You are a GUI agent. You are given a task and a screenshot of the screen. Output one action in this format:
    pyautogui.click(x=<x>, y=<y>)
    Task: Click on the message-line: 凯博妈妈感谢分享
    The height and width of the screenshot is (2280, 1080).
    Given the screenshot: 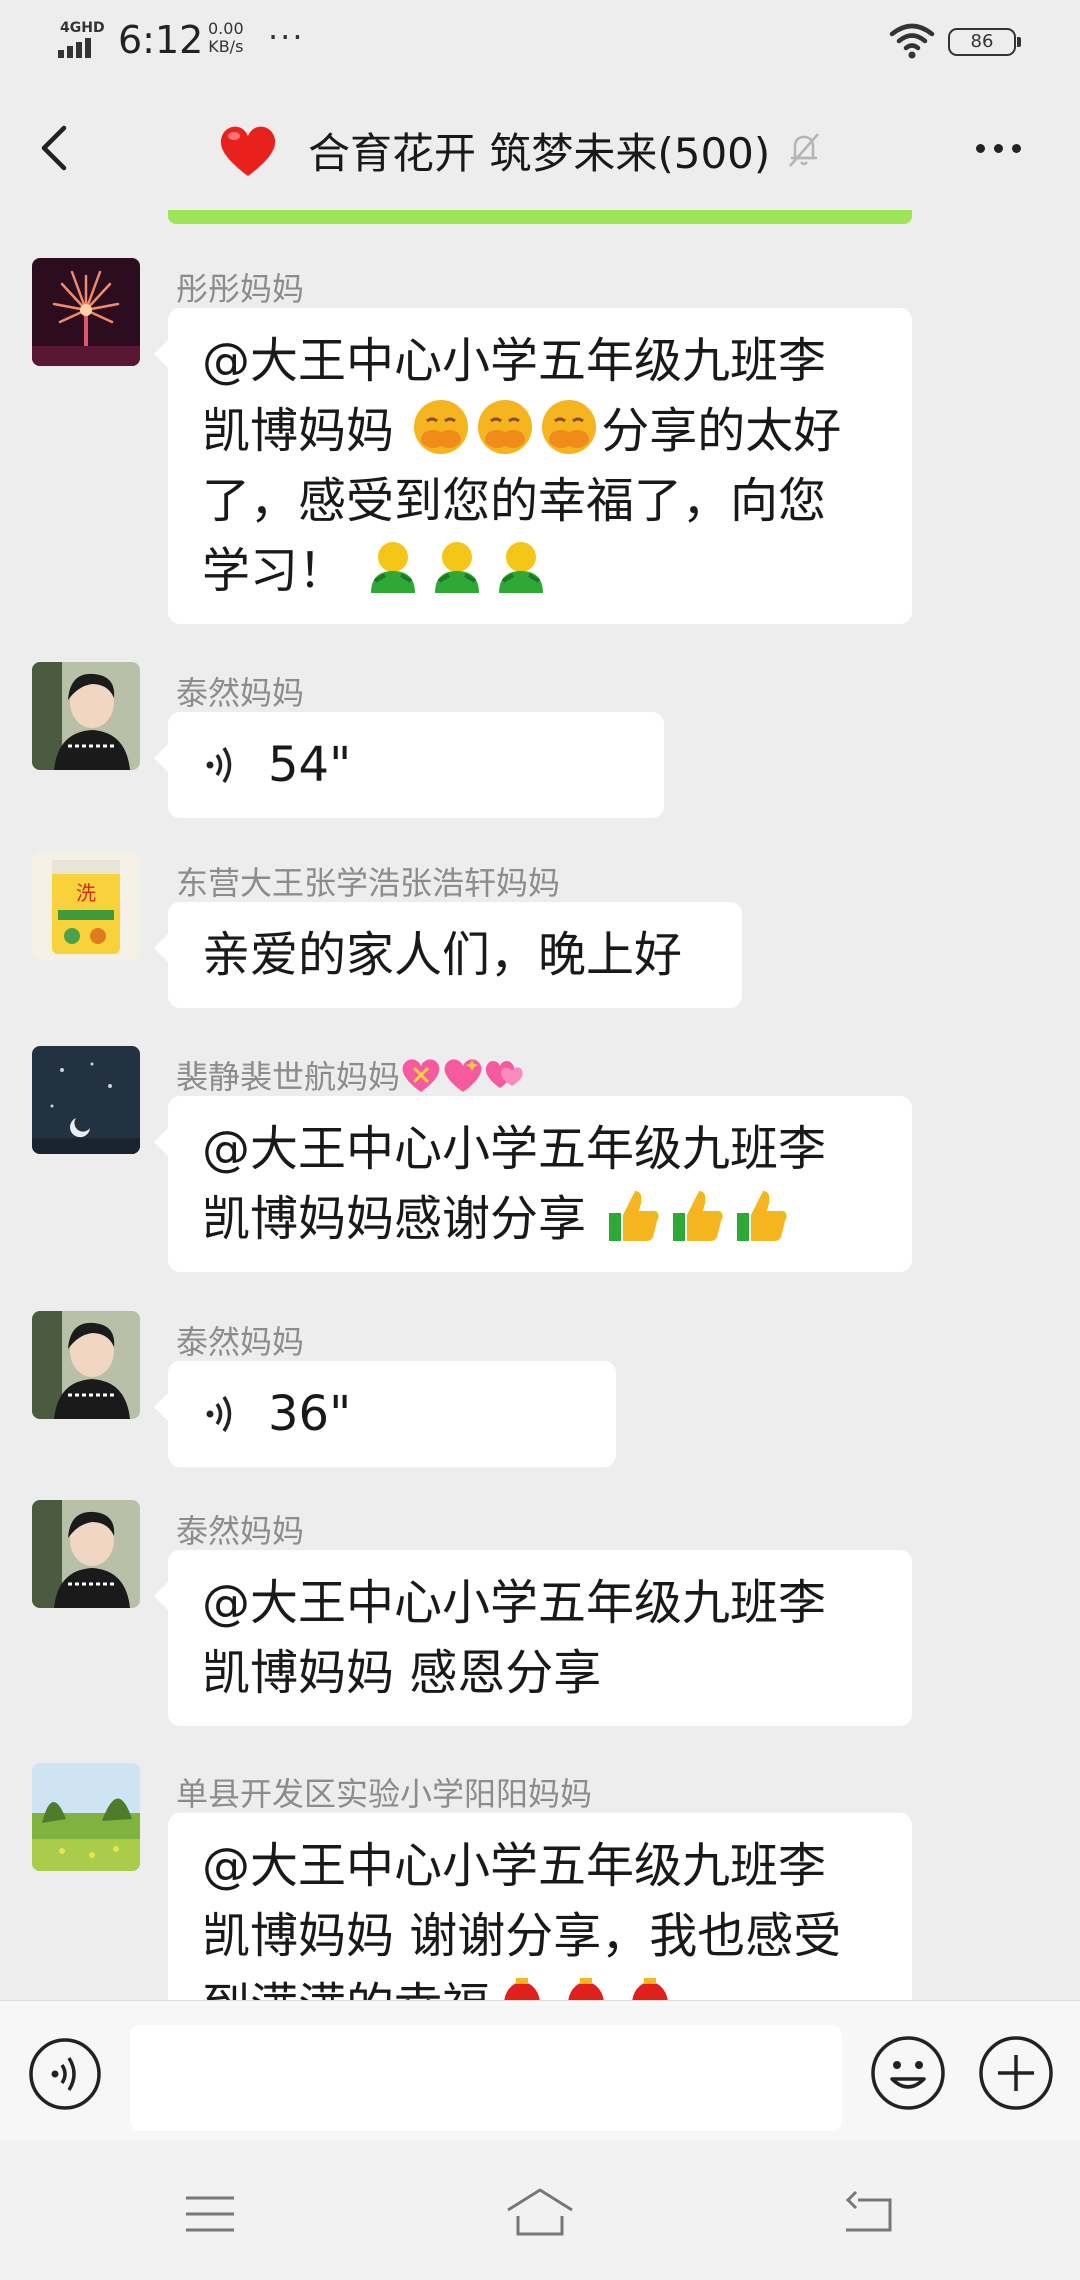 What is the action you would take?
    pyautogui.click(x=540, y=1219)
    